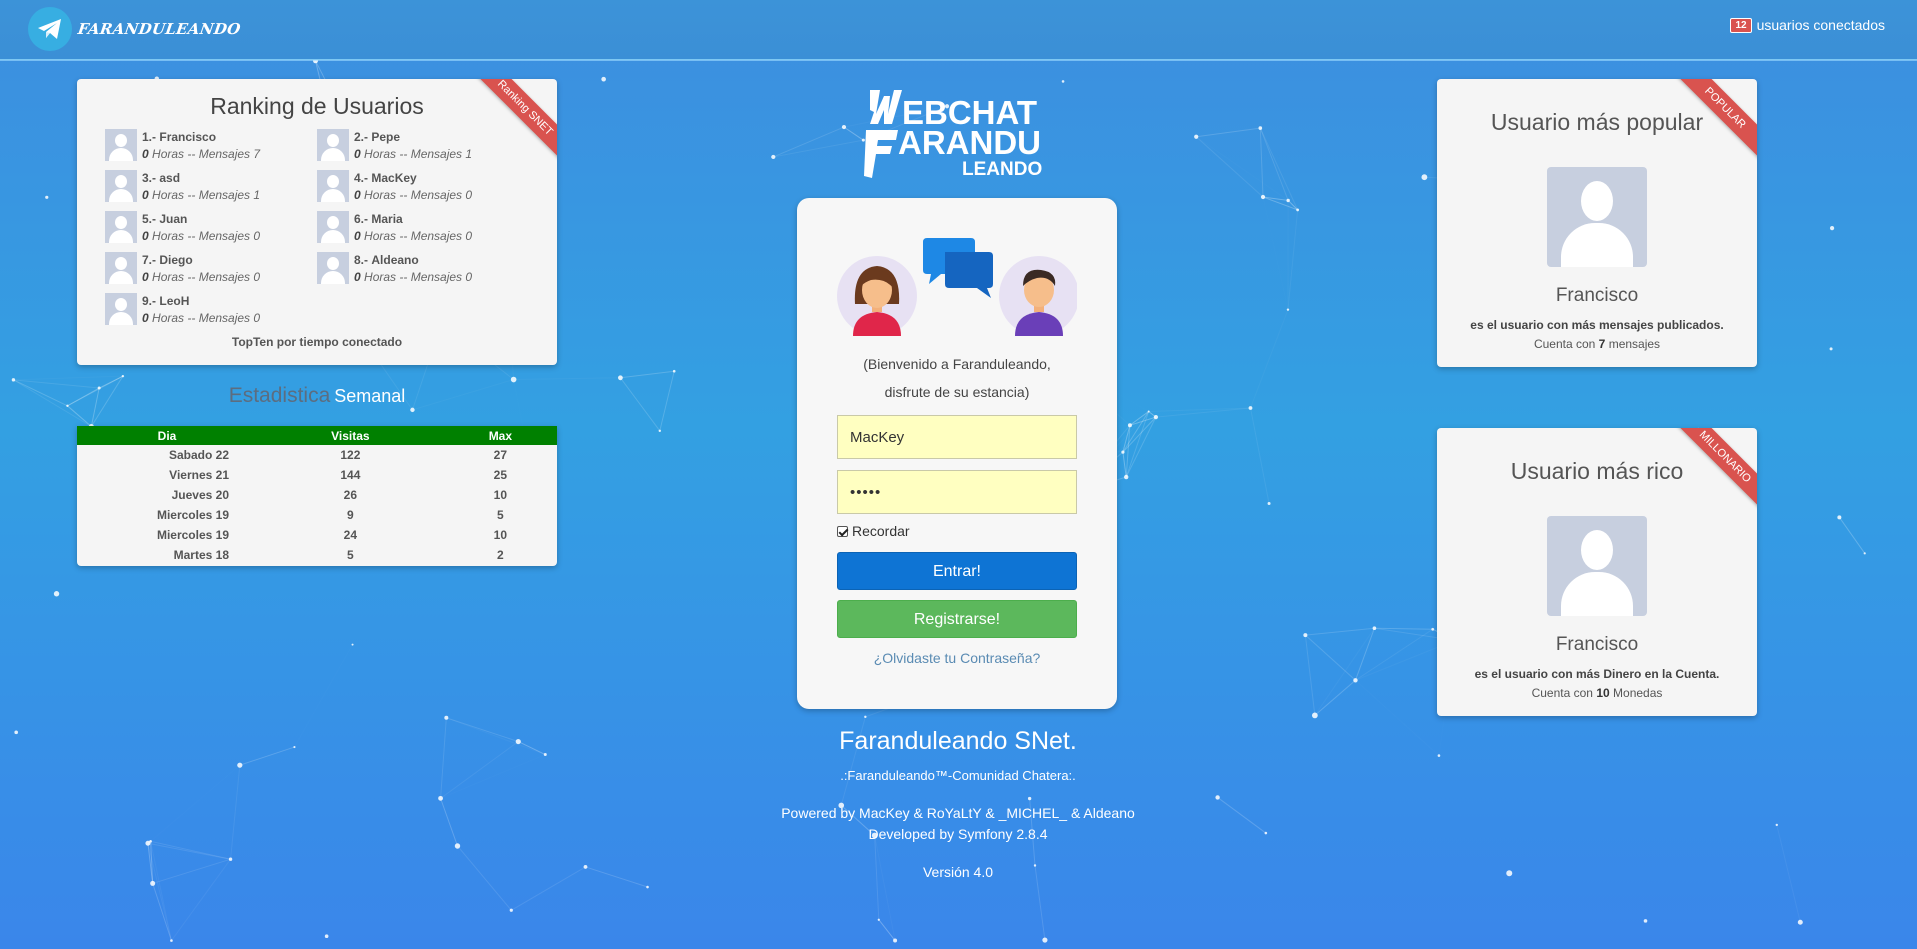 The image size is (1917, 949). Describe the element at coordinates (500, 435) in the screenshot. I see `col-header-max: Max` at that location.